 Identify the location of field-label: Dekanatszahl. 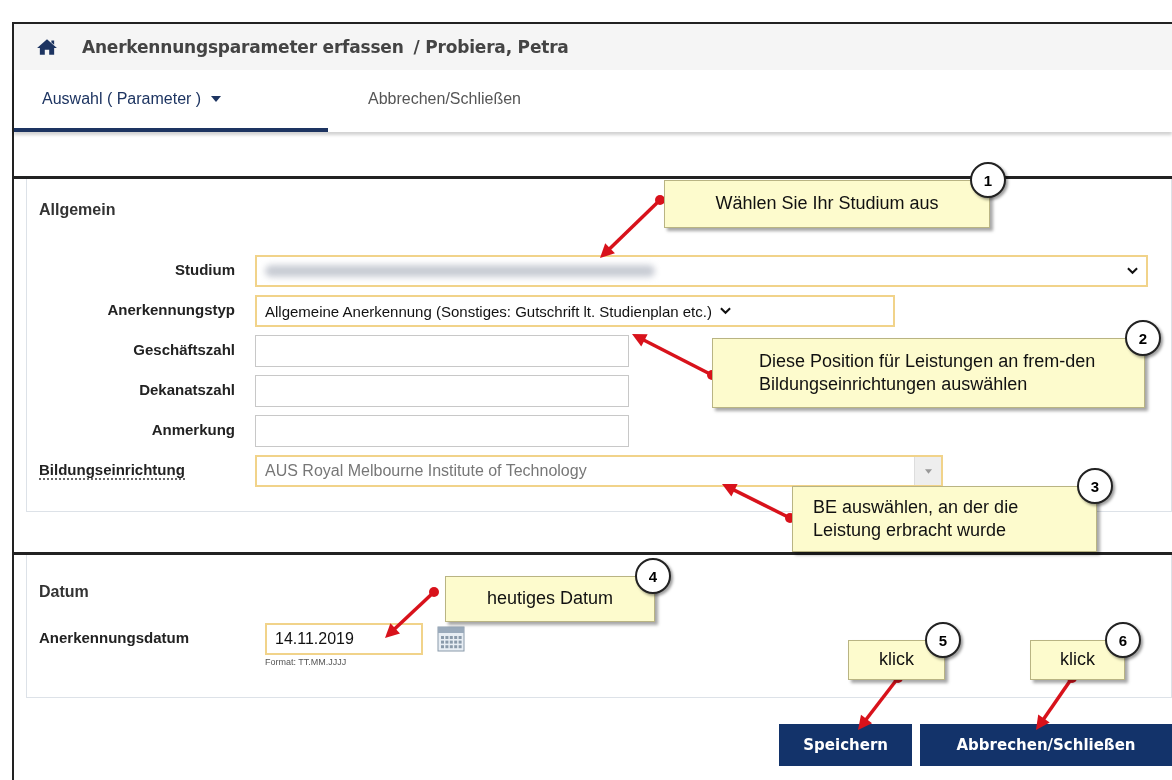
(187, 389).